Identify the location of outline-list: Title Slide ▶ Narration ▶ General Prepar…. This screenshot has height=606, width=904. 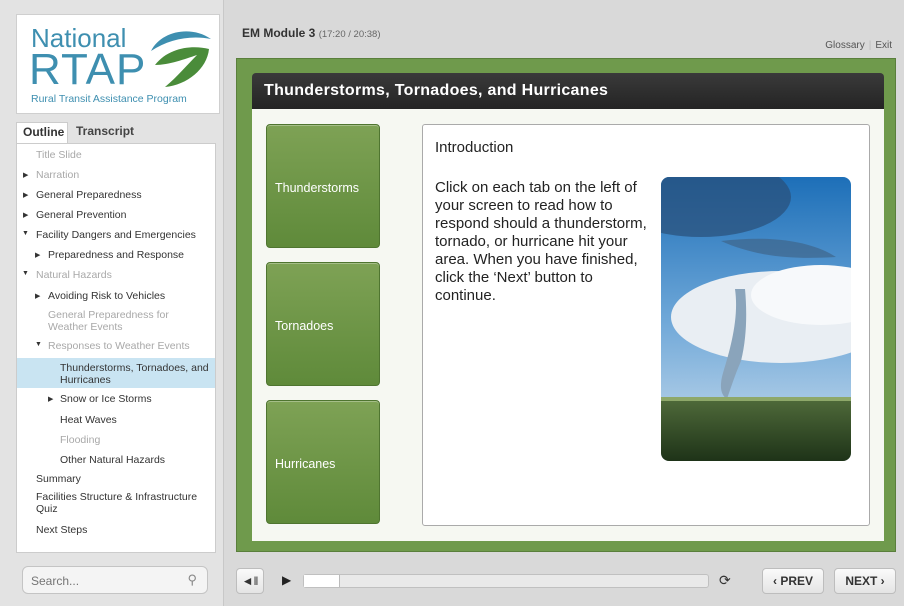
(116, 348).